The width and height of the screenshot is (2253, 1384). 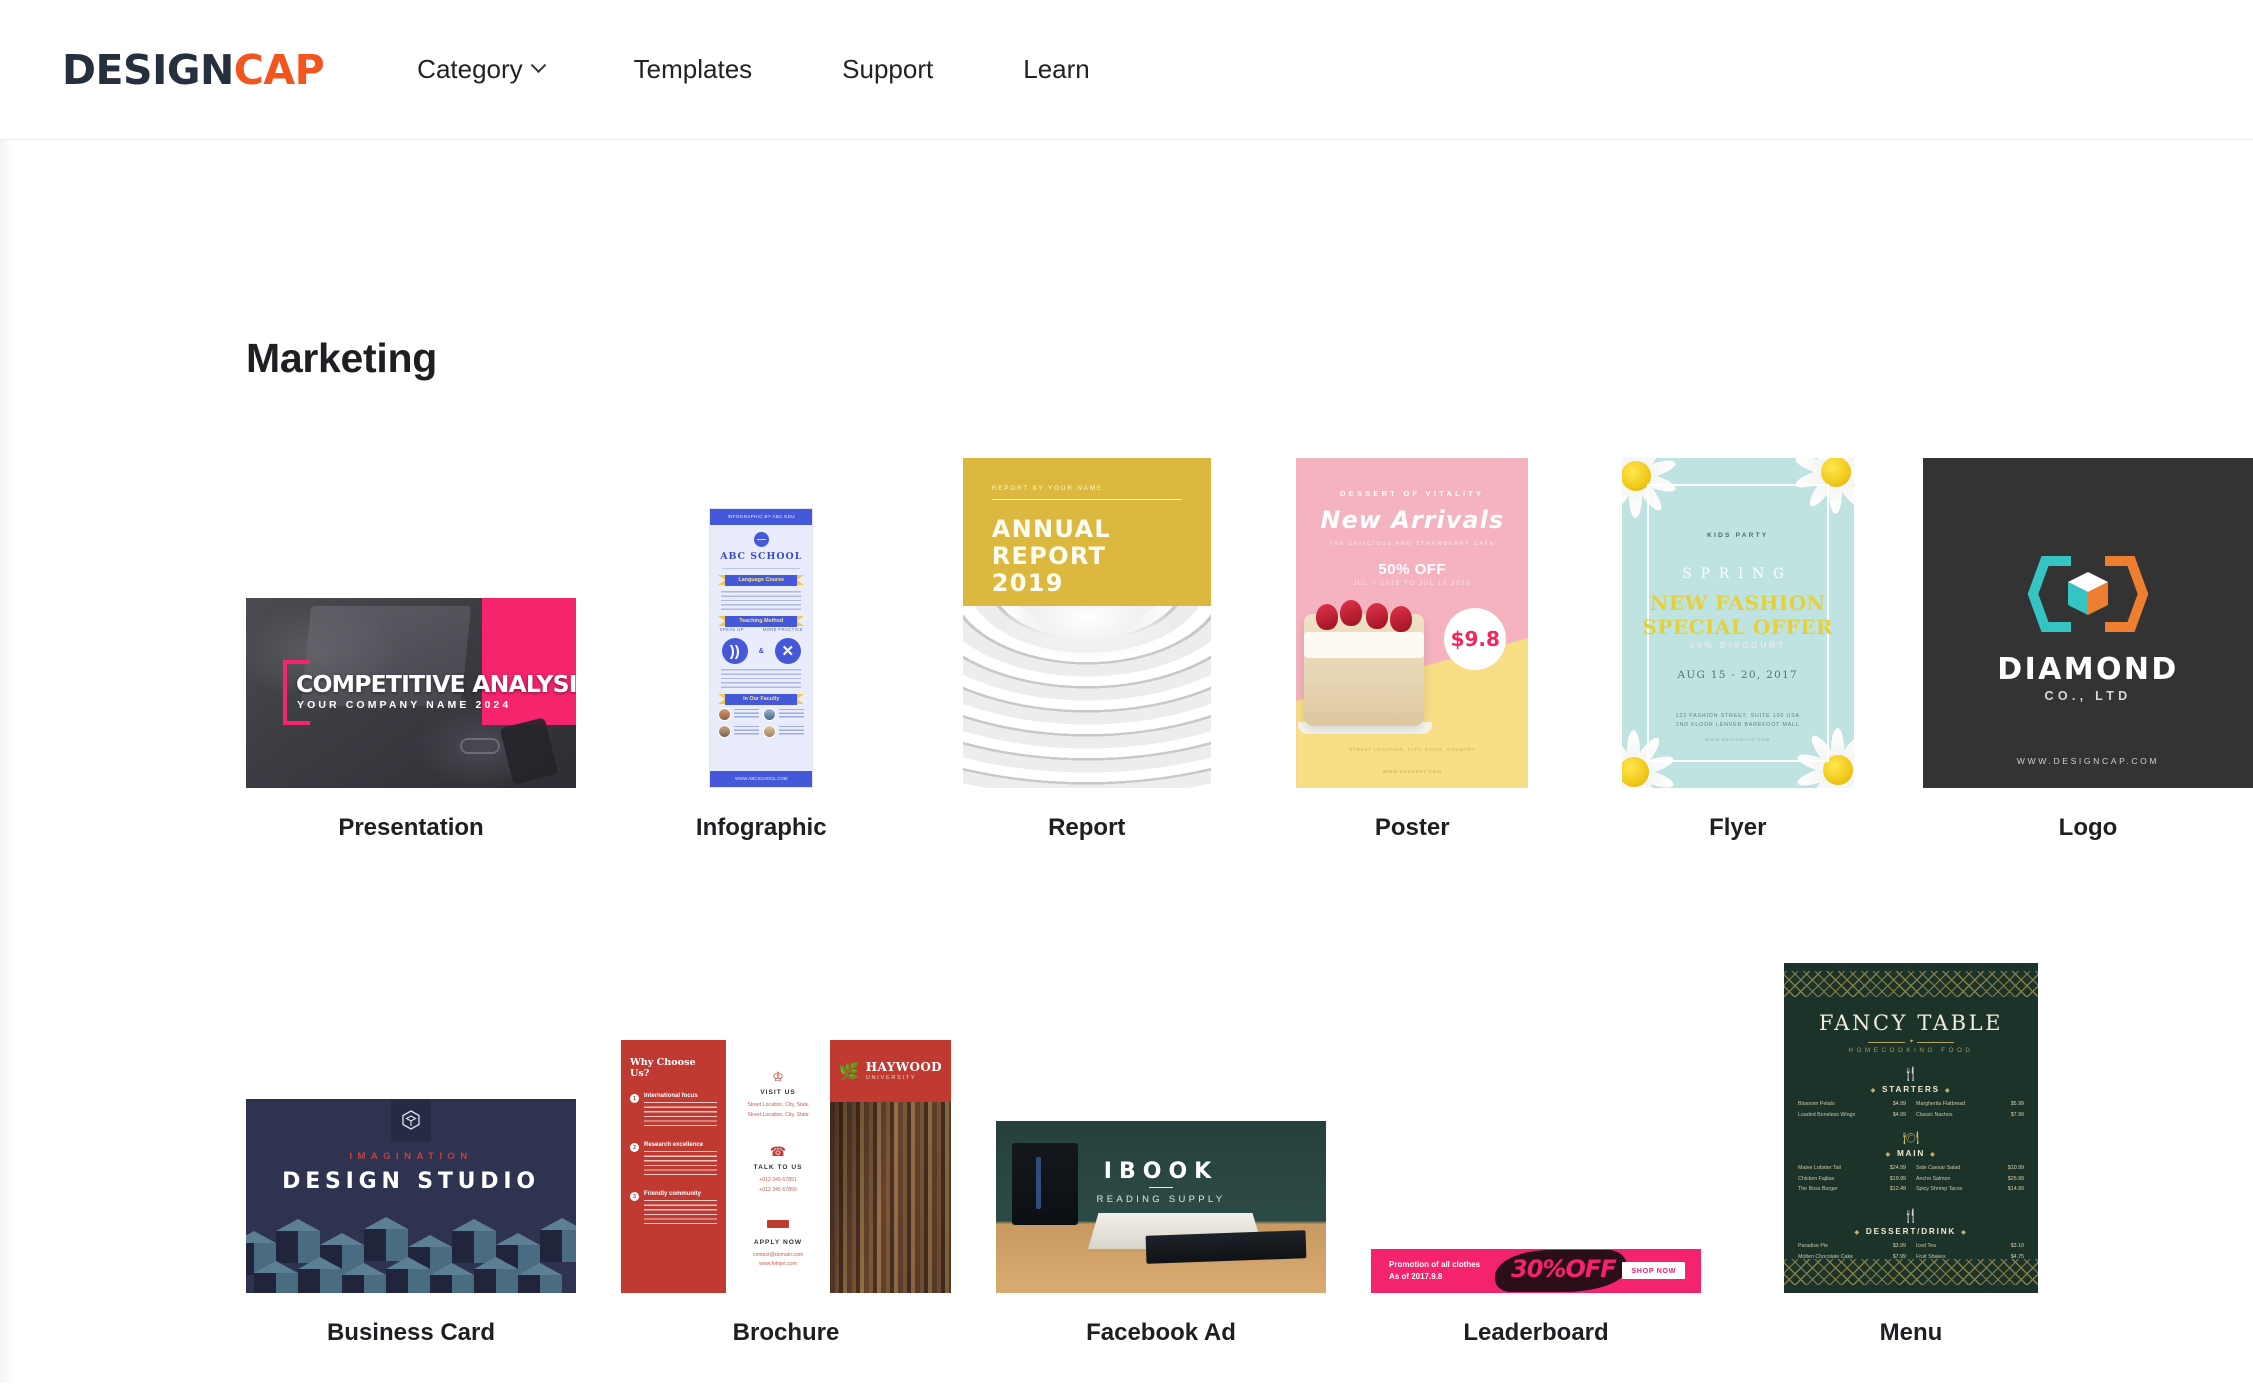 I want to click on nav-label-learn: Learn, so click(x=1056, y=69).